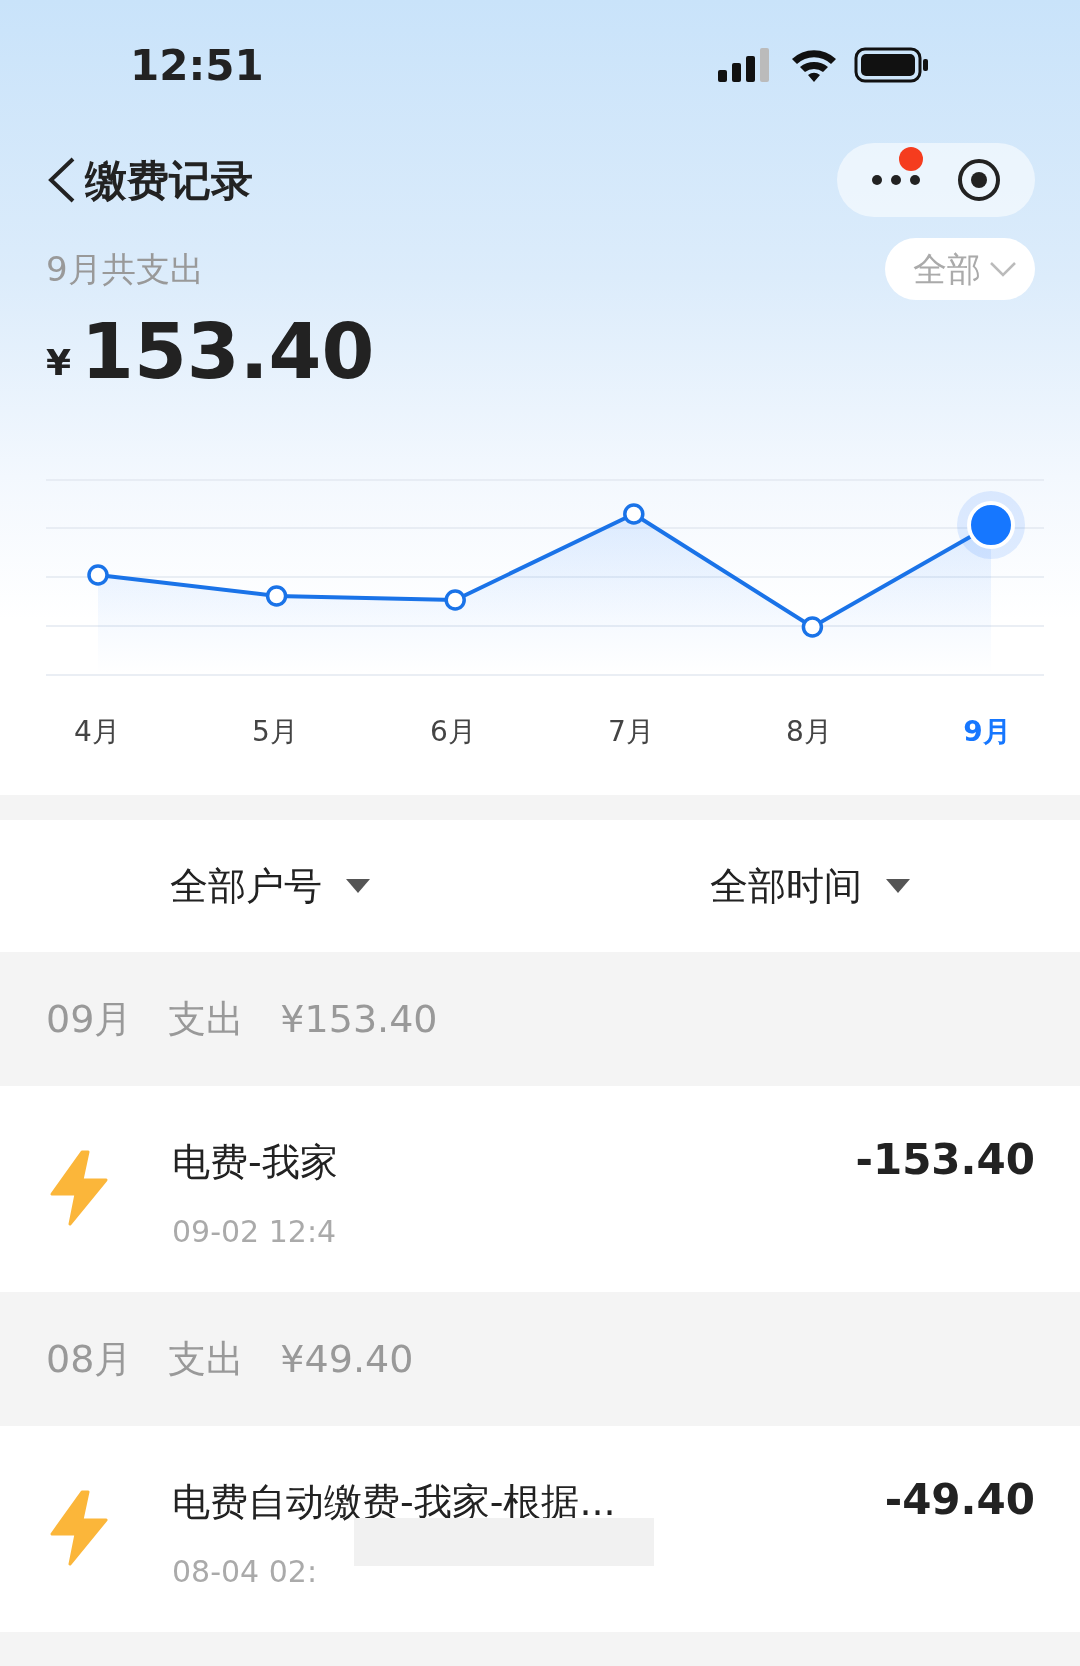 This screenshot has width=1080, height=1666. I want to click on wifi-icon, so click(814, 65).